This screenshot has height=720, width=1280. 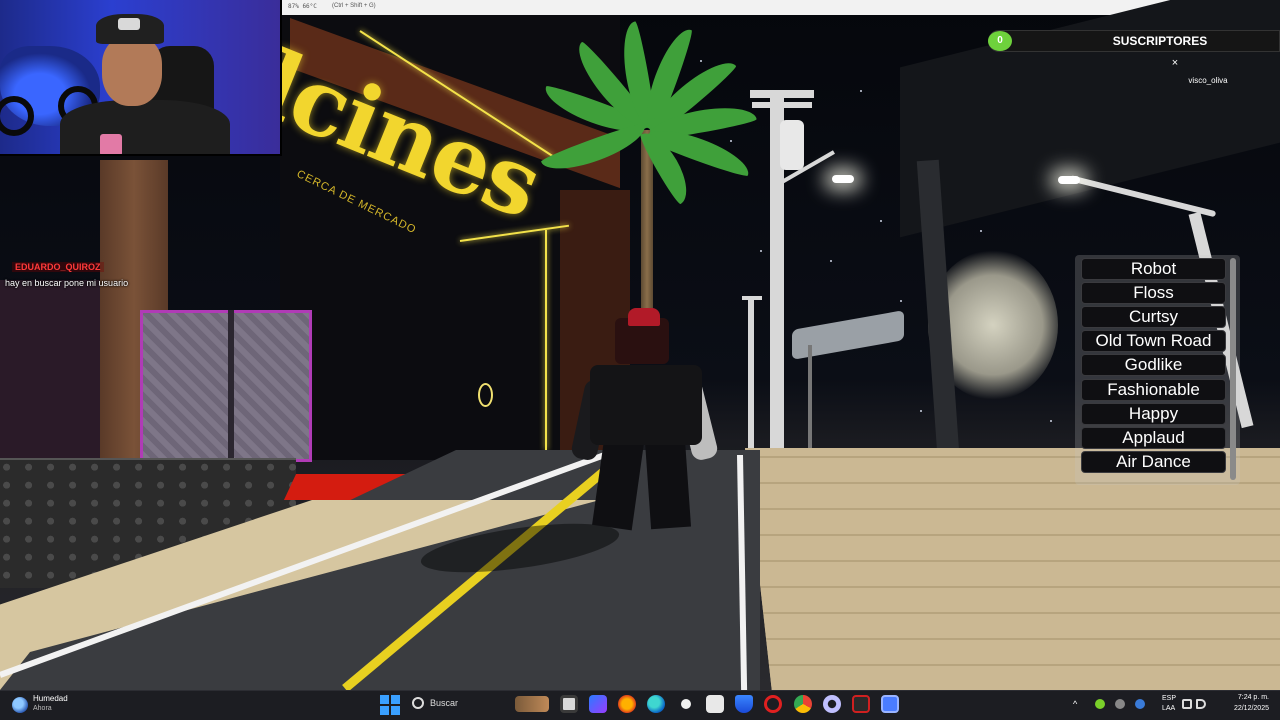 What do you see at coordinates (302, 6) in the screenshot?
I see `fps-readout: 87% 66°C` at bounding box center [302, 6].